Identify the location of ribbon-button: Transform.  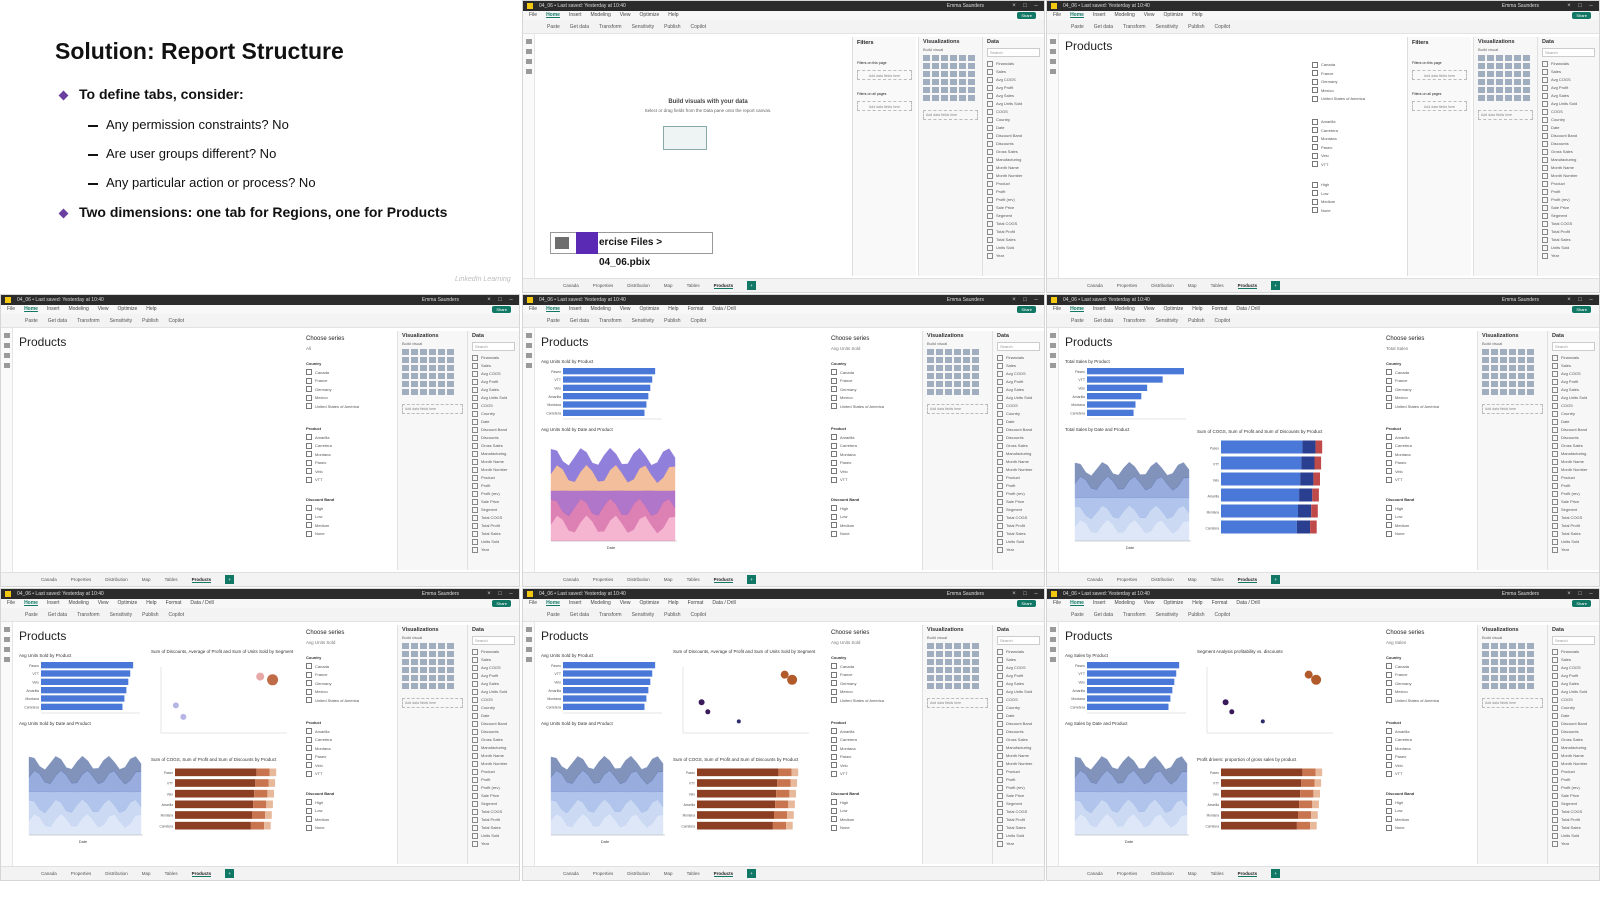
(610, 615).